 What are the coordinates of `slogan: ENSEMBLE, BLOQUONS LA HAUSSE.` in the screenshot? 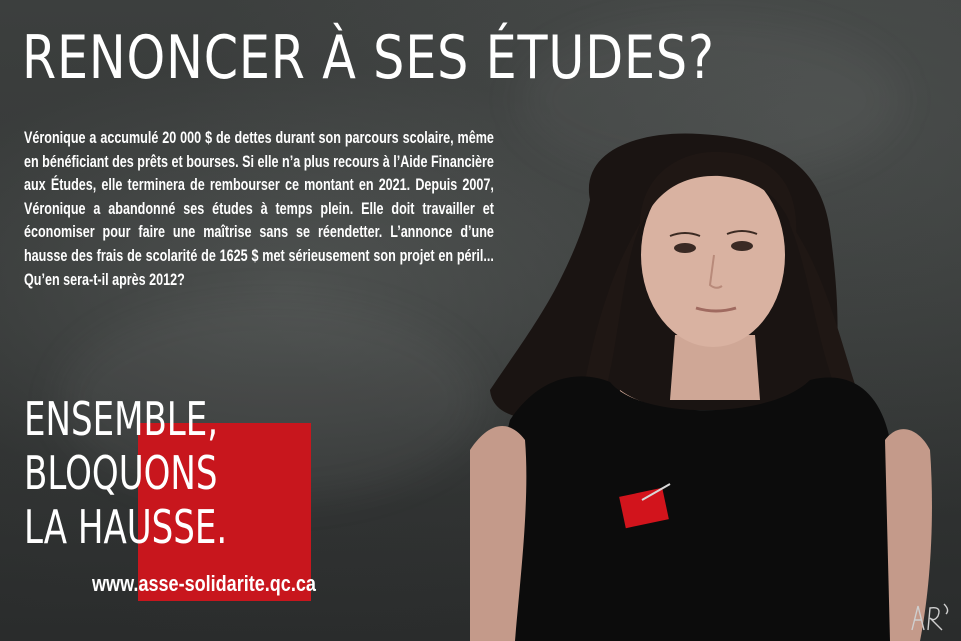 It's located at (125, 473).